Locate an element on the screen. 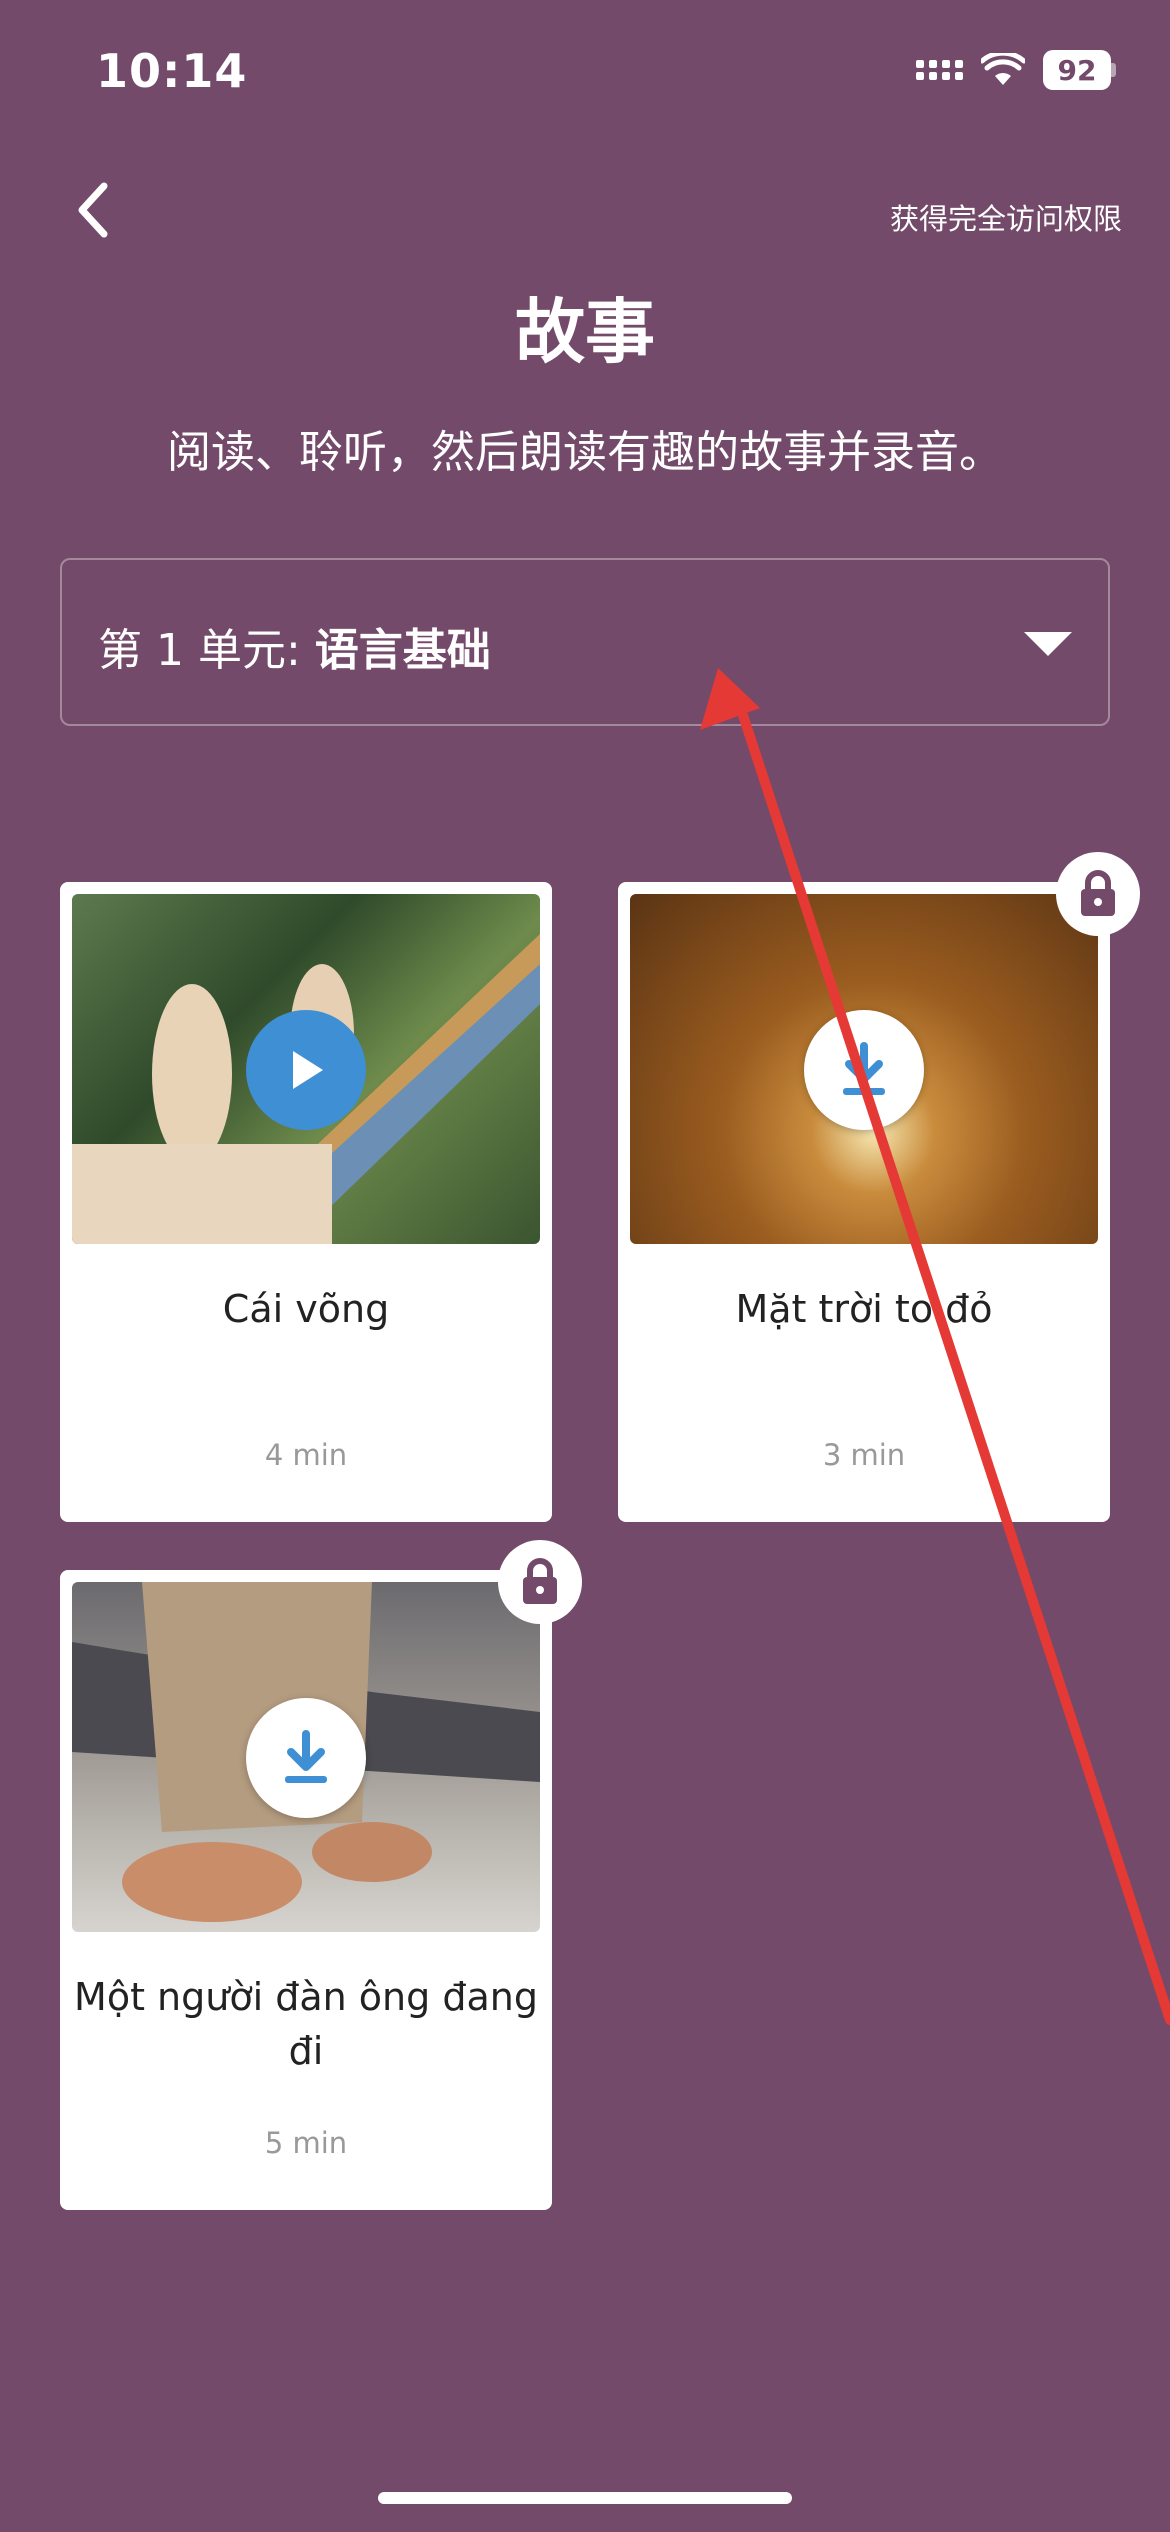 The width and height of the screenshot is (1170, 2532). full-access-link: 获得完全访问权限 is located at coordinates (1006, 217).